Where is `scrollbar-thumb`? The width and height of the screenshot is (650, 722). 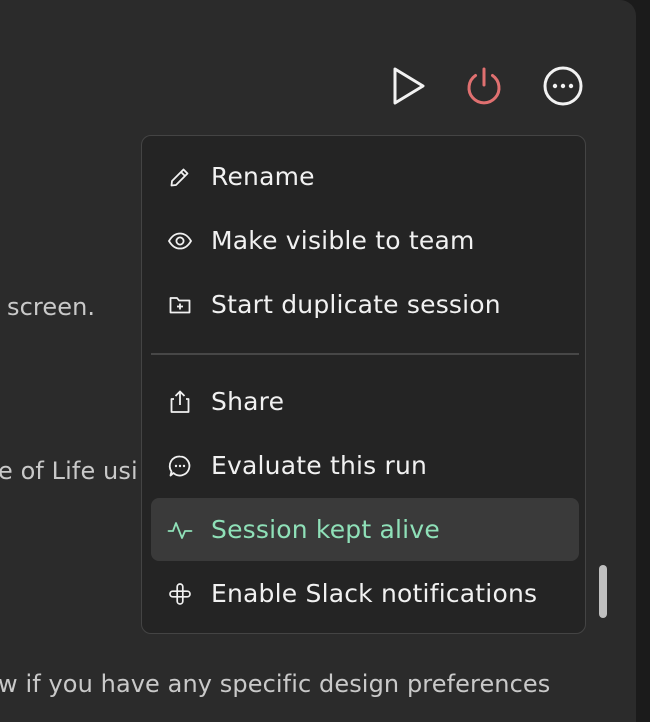 scrollbar-thumb is located at coordinates (603, 591).